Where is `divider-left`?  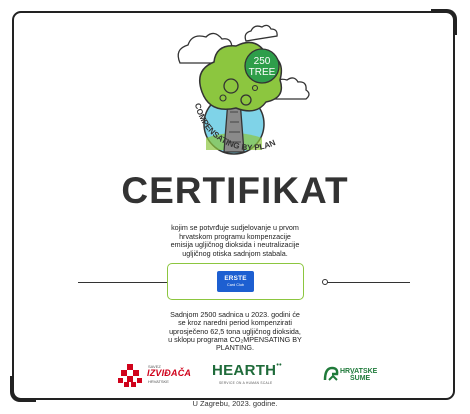 divider-left is located at coordinates (124, 282).